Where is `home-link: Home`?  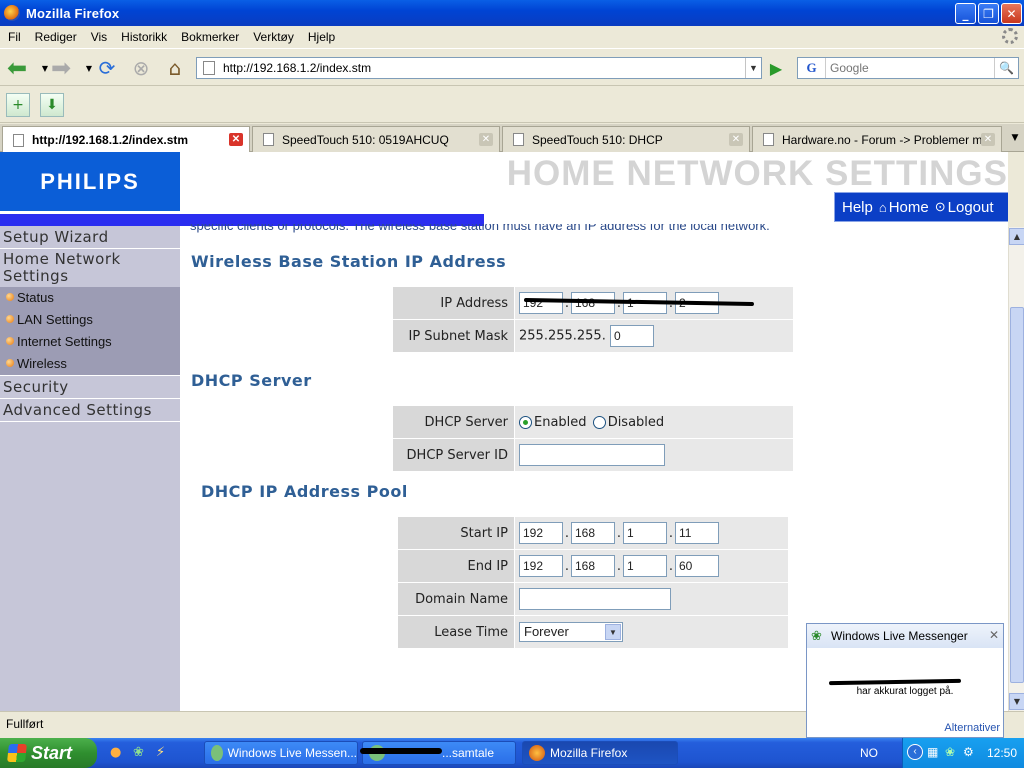
home-link: Home is located at coordinates (909, 207).